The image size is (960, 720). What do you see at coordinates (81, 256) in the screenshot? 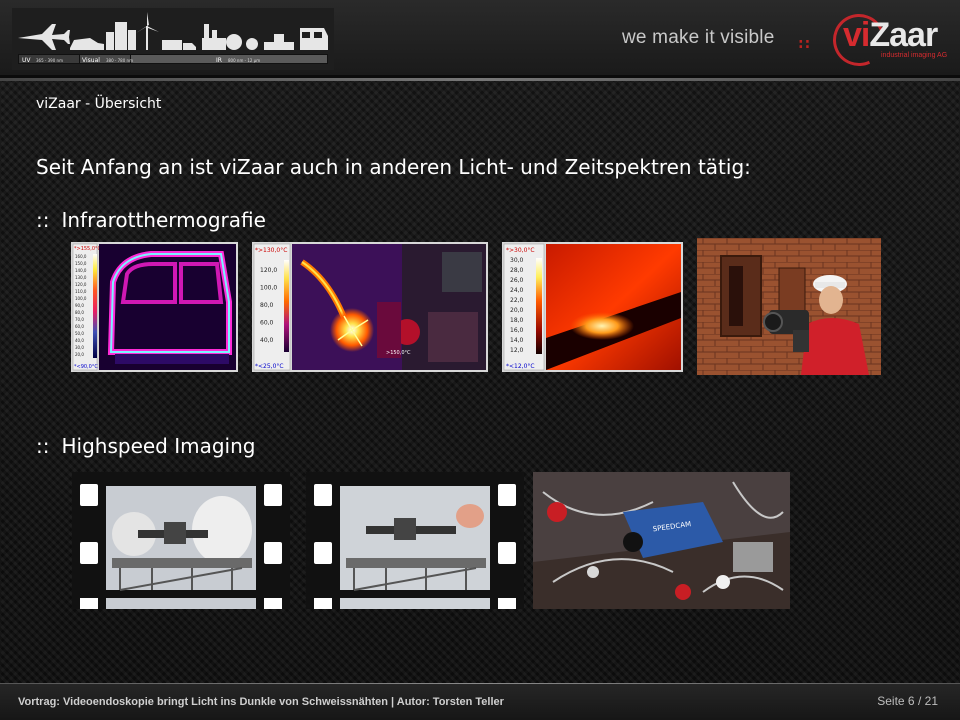
I see `thermal-scale-tick: 160,0` at bounding box center [81, 256].